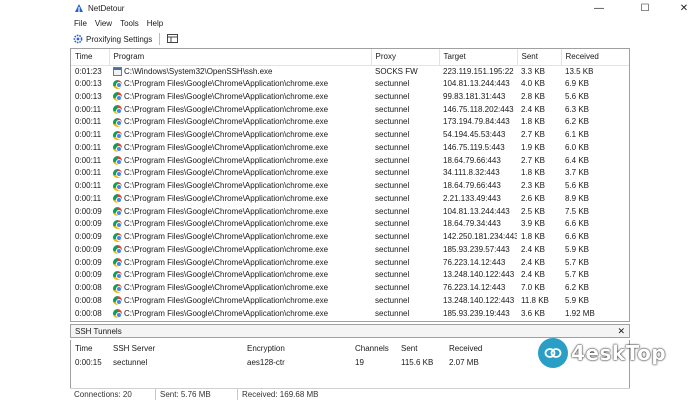 This screenshot has width=700, height=400. What do you see at coordinates (577, 224) in the screenshot?
I see `conn-received: 6.6 KB` at bounding box center [577, 224].